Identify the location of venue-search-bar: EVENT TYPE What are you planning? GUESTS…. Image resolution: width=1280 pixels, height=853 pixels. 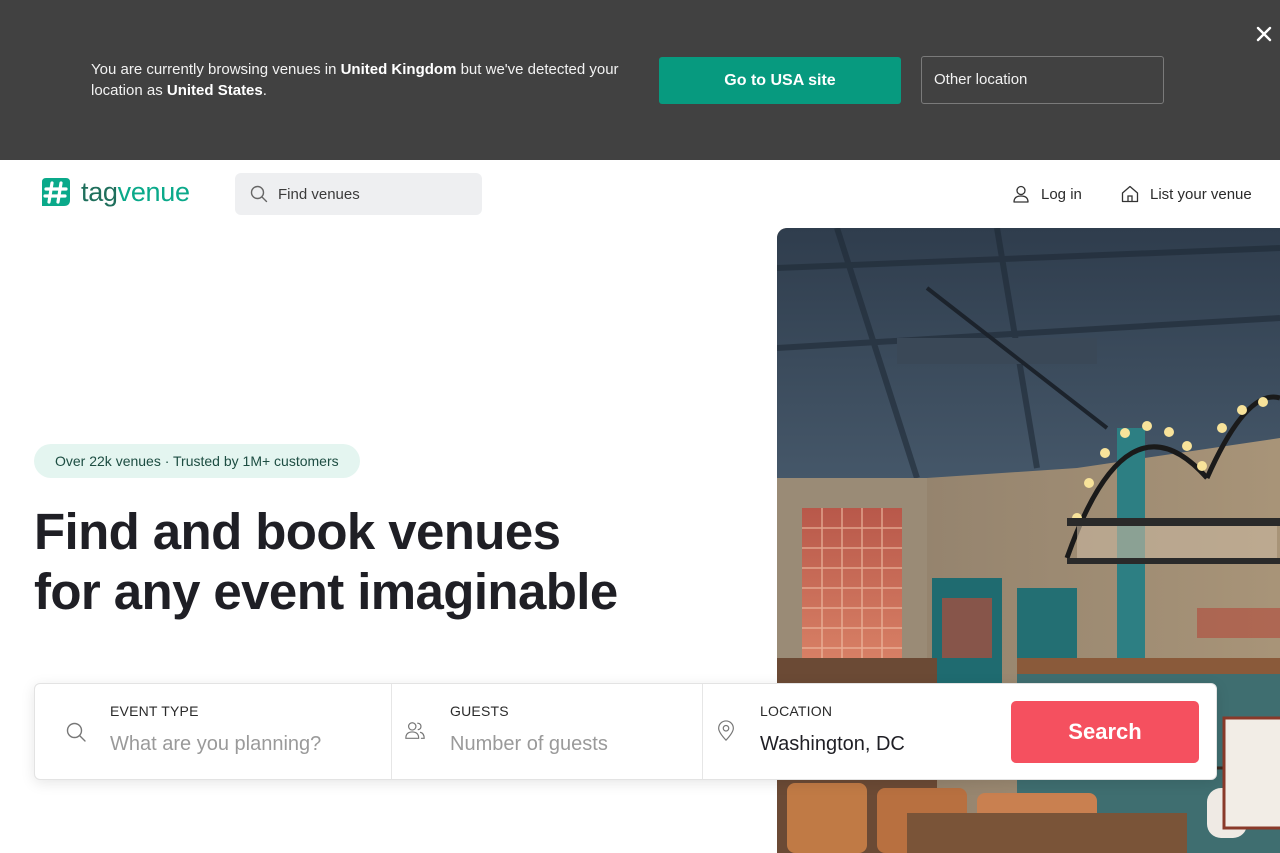
(625, 731).